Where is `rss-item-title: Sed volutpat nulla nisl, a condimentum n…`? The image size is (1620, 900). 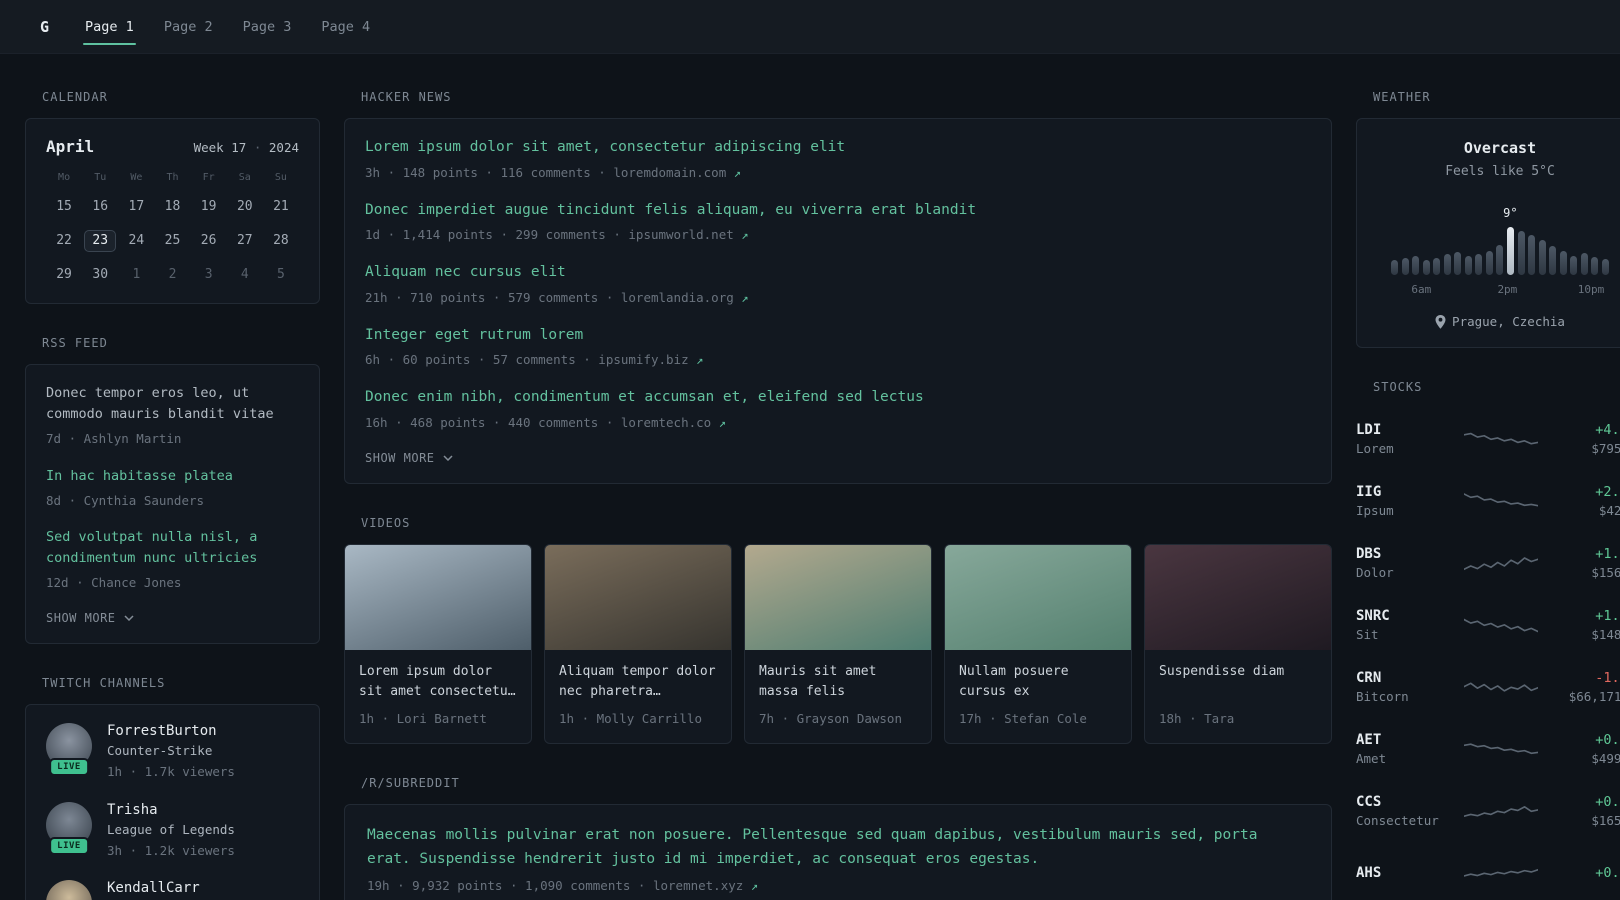
rss-item-title: Sed volutpat nulla nisl, a condimentum n… is located at coordinates (172, 548).